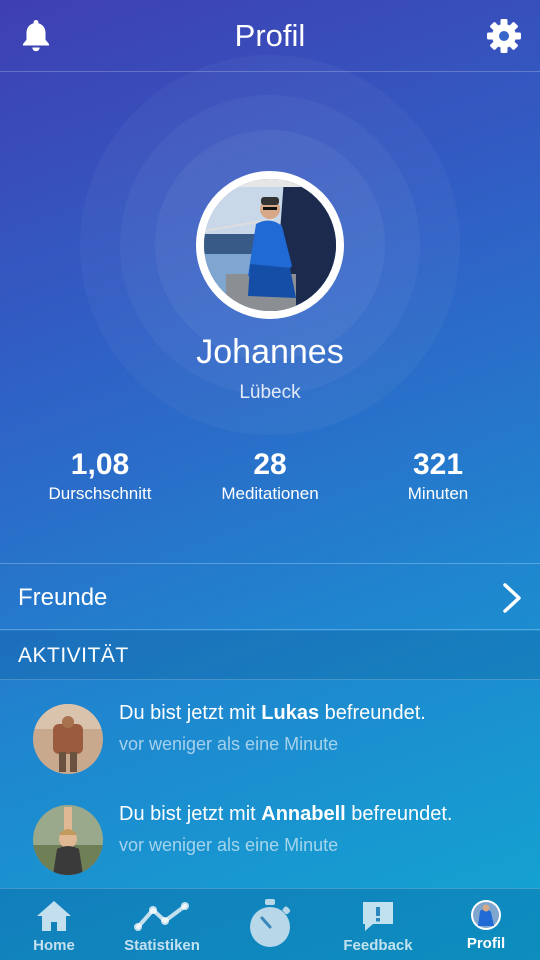 Image resolution: width=540 pixels, height=960 pixels. Describe the element at coordinates (486, 943) in the screenshot. I see `tab-label: Profil` at that location.